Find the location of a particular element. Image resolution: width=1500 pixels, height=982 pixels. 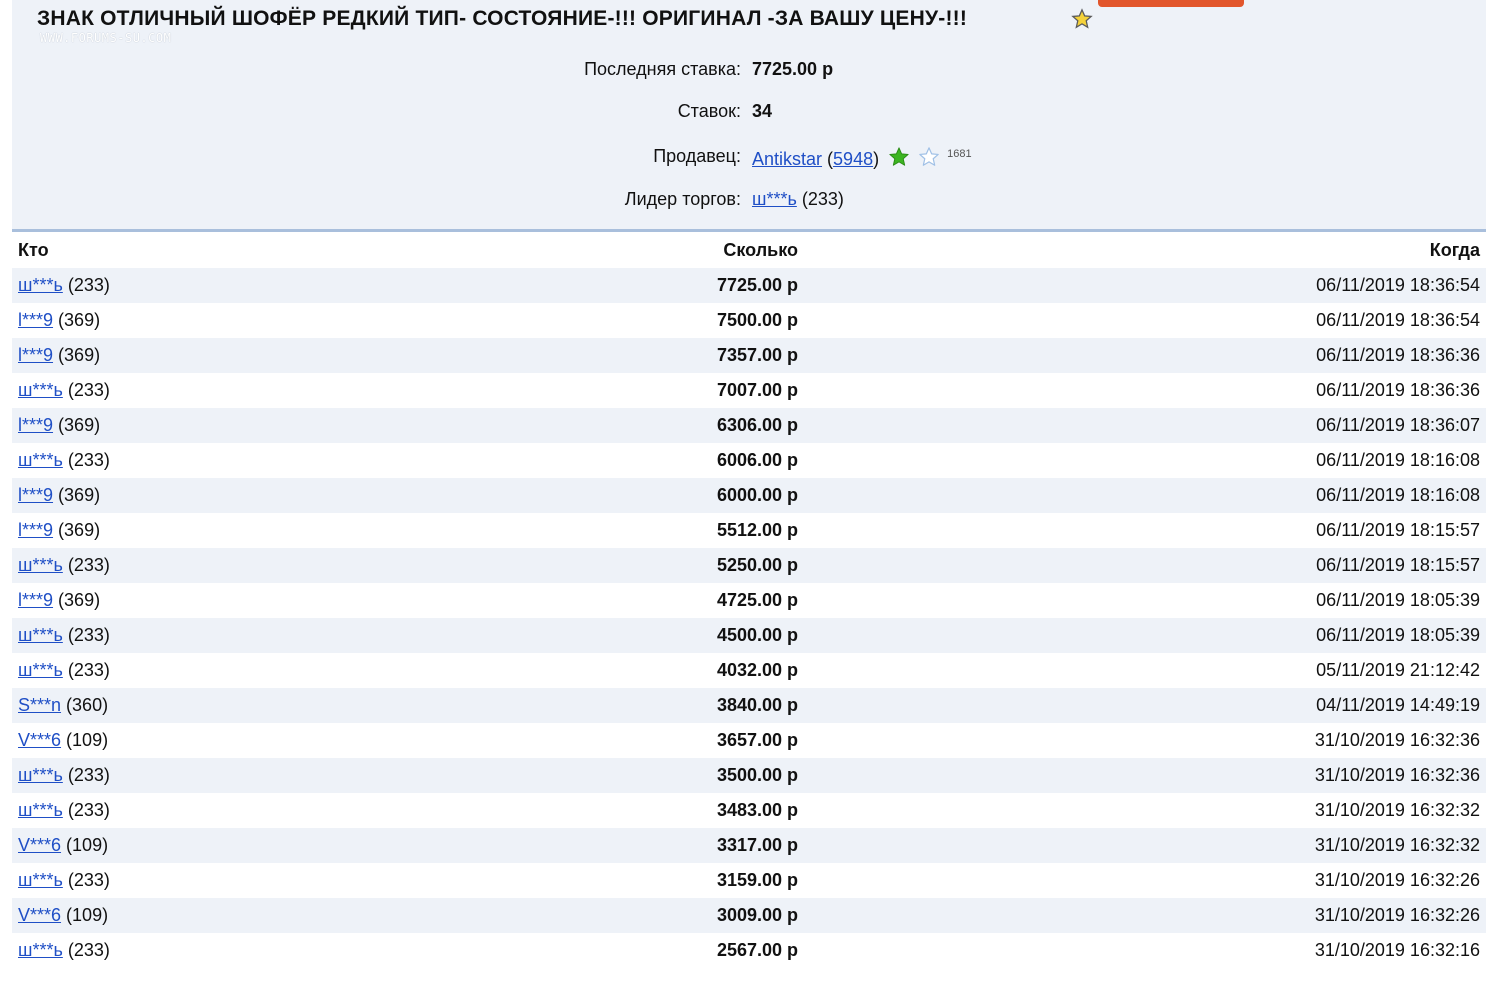

bid-amount: 3009.00 р is located at coordinates (574, 915).